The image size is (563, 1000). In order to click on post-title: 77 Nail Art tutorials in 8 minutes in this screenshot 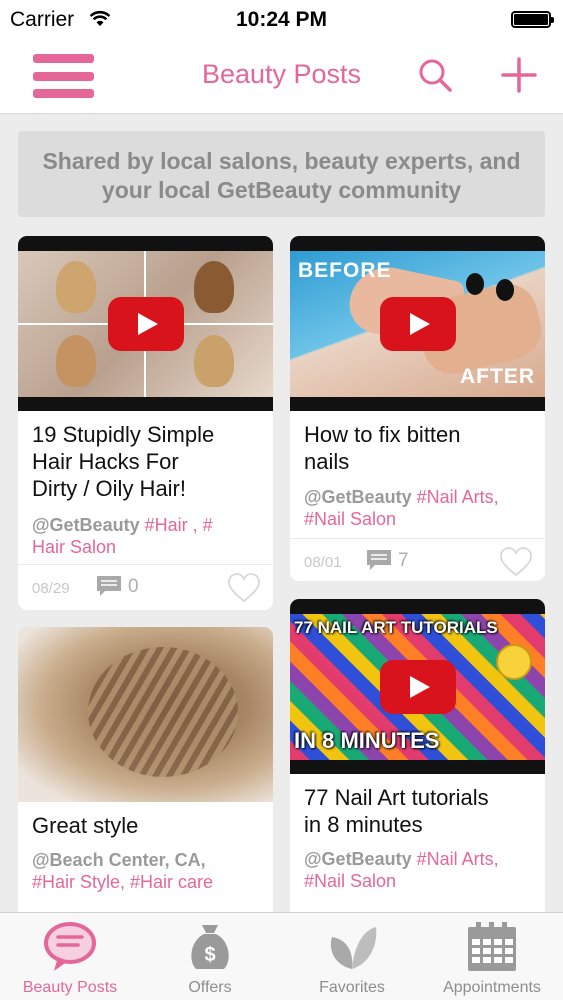, I will do `click(419, 811)`.